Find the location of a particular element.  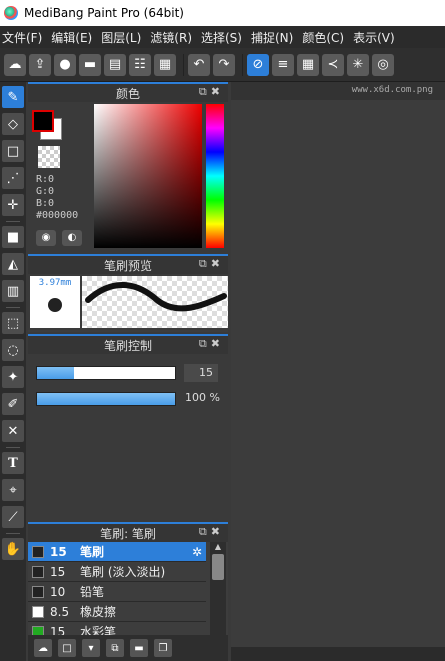

brush-list-item: 8.5 橡皮擦 is located at coordinates (117, 612).